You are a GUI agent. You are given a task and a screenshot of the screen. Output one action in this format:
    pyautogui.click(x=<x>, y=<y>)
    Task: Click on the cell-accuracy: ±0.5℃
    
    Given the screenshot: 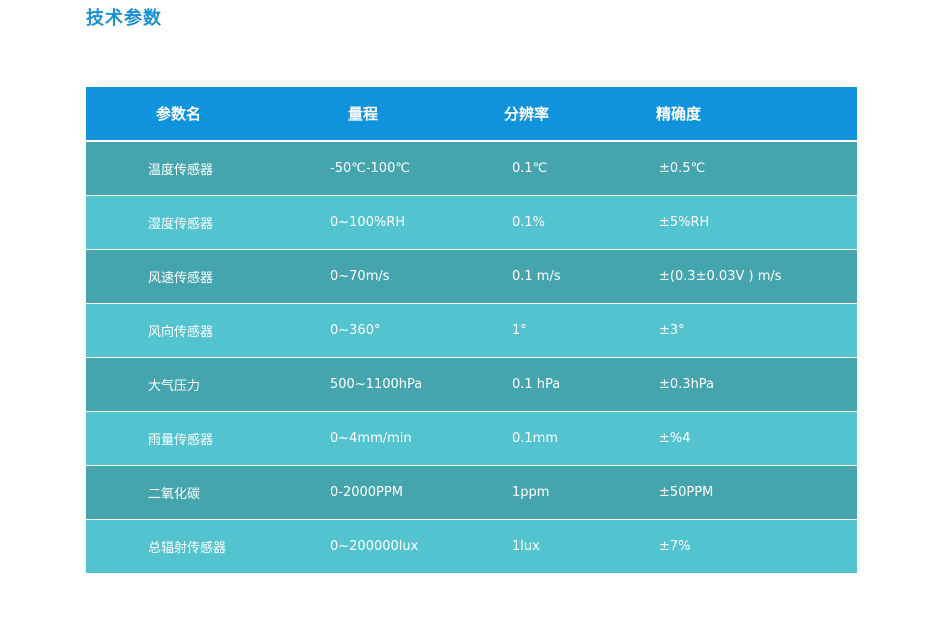 What is the action you would take?
    pyautogui.click(x=682, y=168)
    